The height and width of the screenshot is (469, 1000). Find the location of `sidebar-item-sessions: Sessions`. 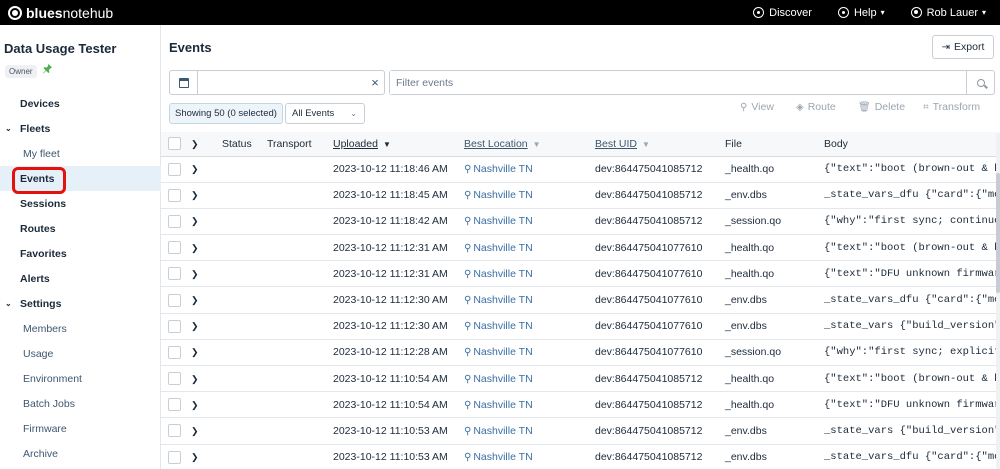

sidebar-item-sessions: Sessions is located at coordinates (80, 203).